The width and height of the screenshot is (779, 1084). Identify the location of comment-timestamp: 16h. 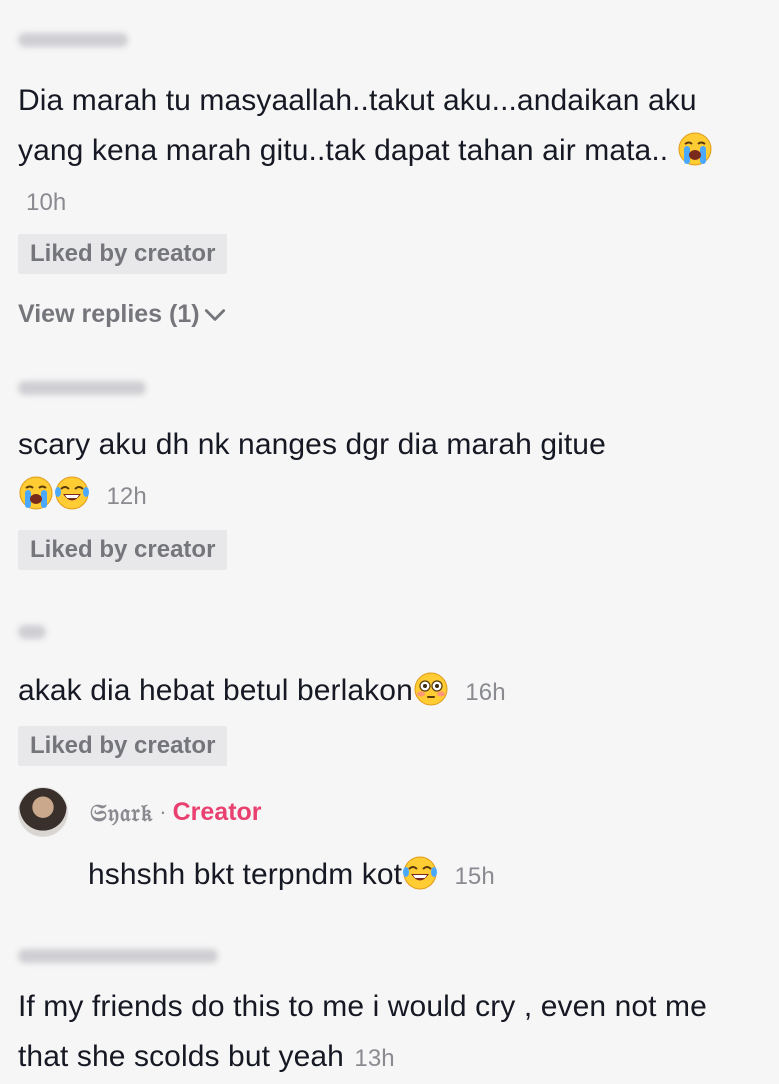
(485, 692).